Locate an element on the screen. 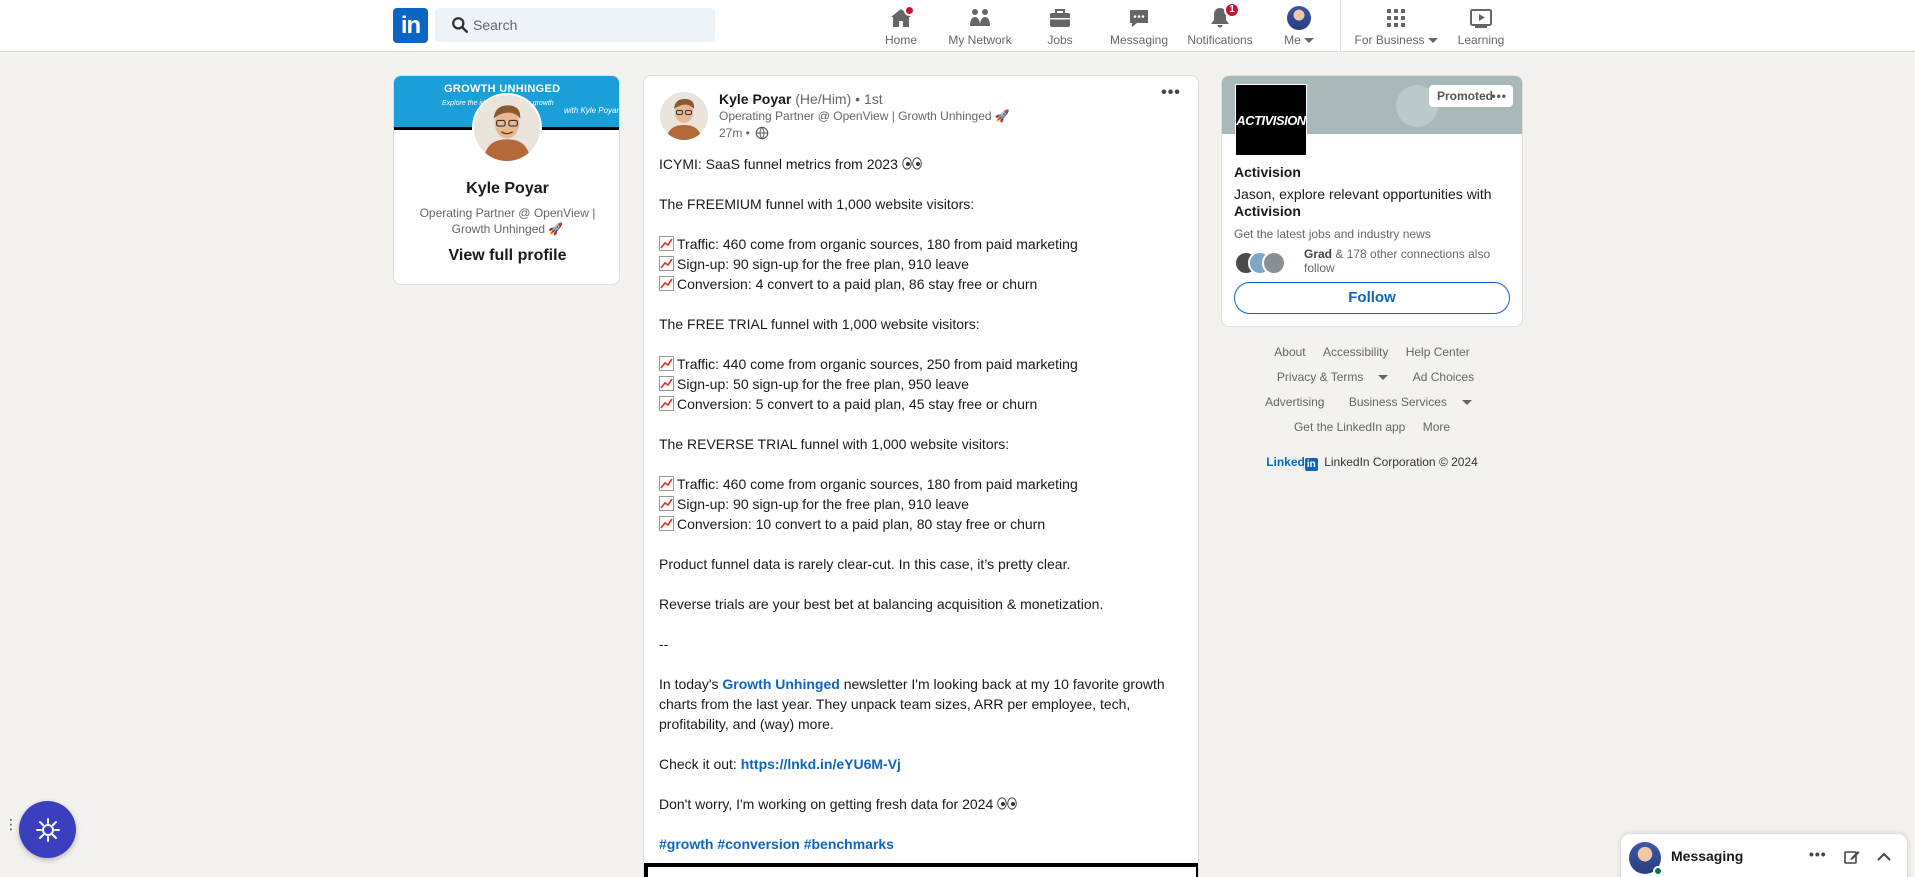  post-line: -- is located at coordinates (664, 644).